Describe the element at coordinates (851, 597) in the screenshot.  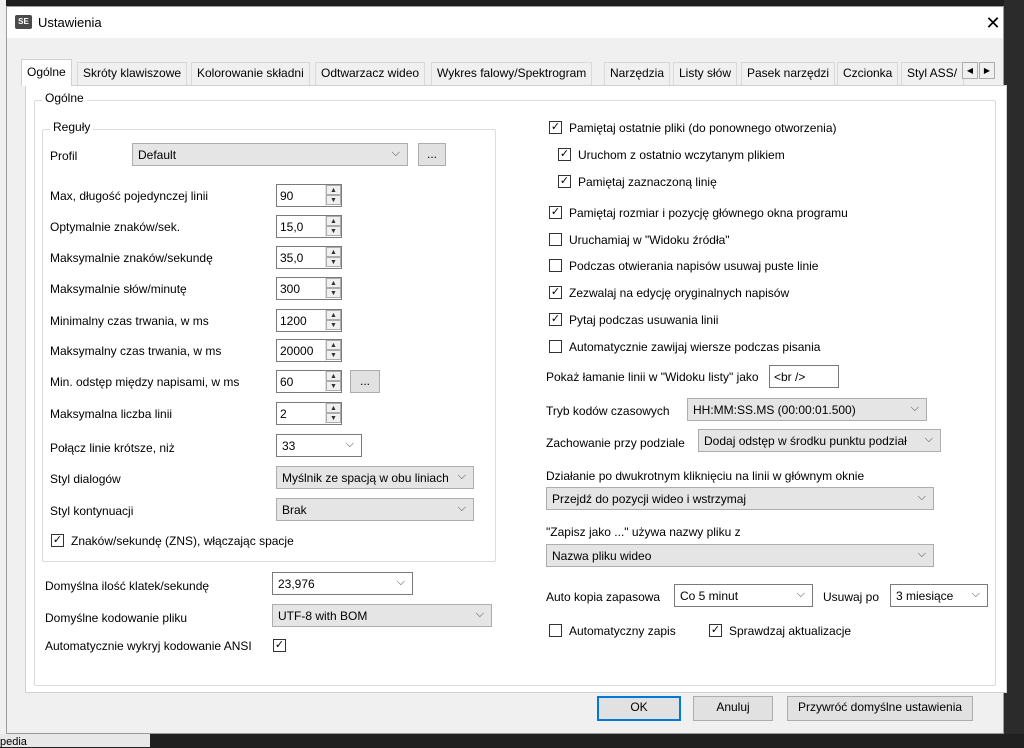
I see `delete-after-label: Usuwaj po` at that location.